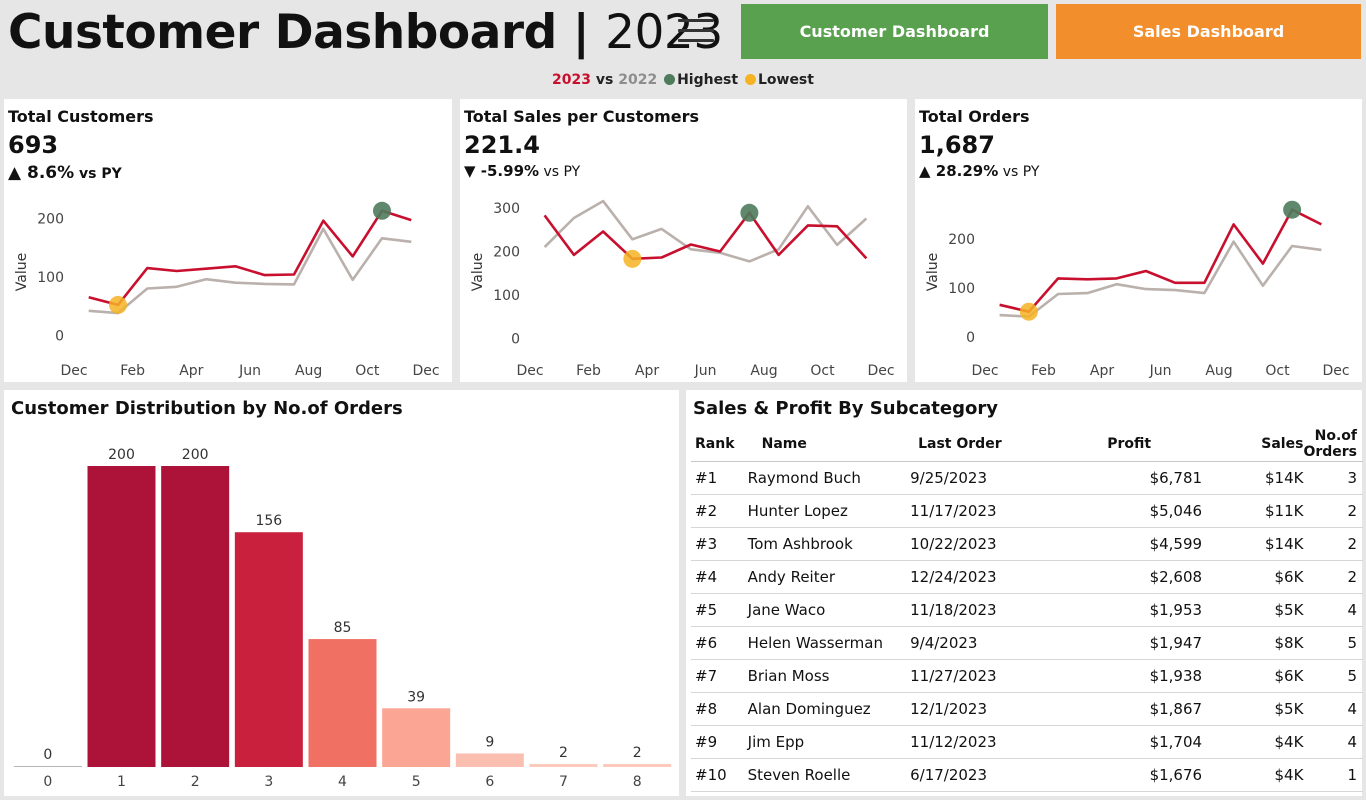 The image size is (1366, 800). Describe the element at coordinates (268, 782) in the screenshot. I see `x-tick-label: 3` at that location.